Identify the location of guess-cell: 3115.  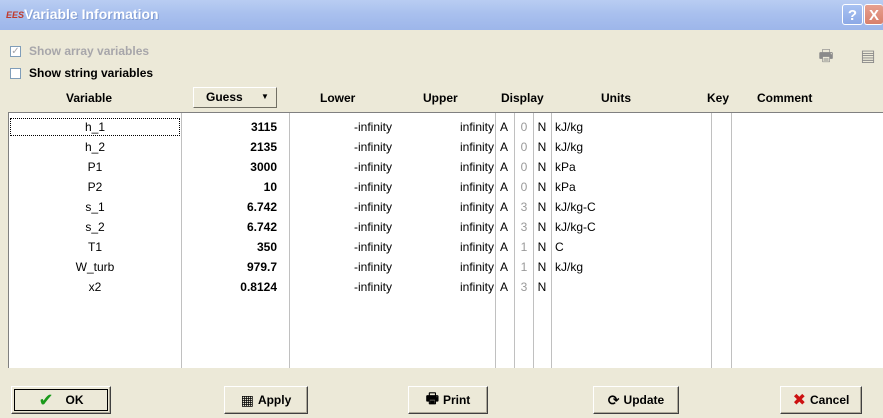
(229, 127).